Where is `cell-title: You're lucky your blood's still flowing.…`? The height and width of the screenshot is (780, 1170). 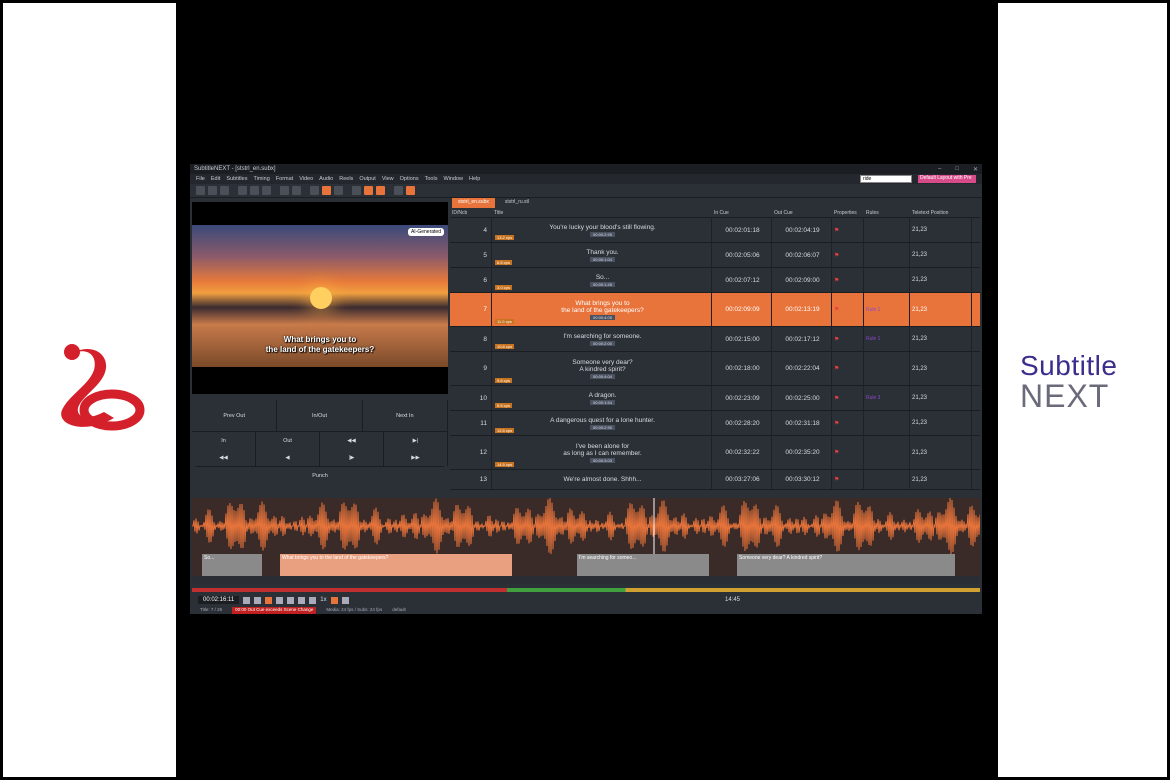
cell-title: You're lucky your blood's still flowing.… is located at coordinates (602, 230).